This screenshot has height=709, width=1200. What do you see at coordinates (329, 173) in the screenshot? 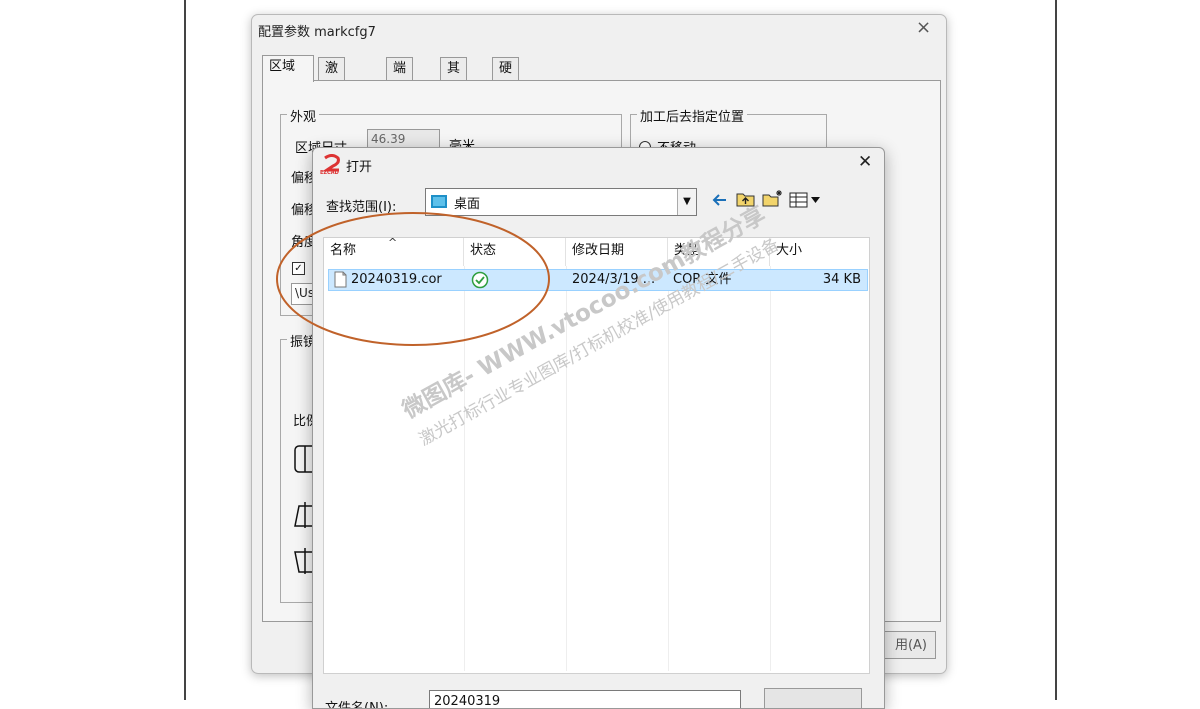
I see `ezcad-logo-text: EZCAD` at bounding box center [329, 173].